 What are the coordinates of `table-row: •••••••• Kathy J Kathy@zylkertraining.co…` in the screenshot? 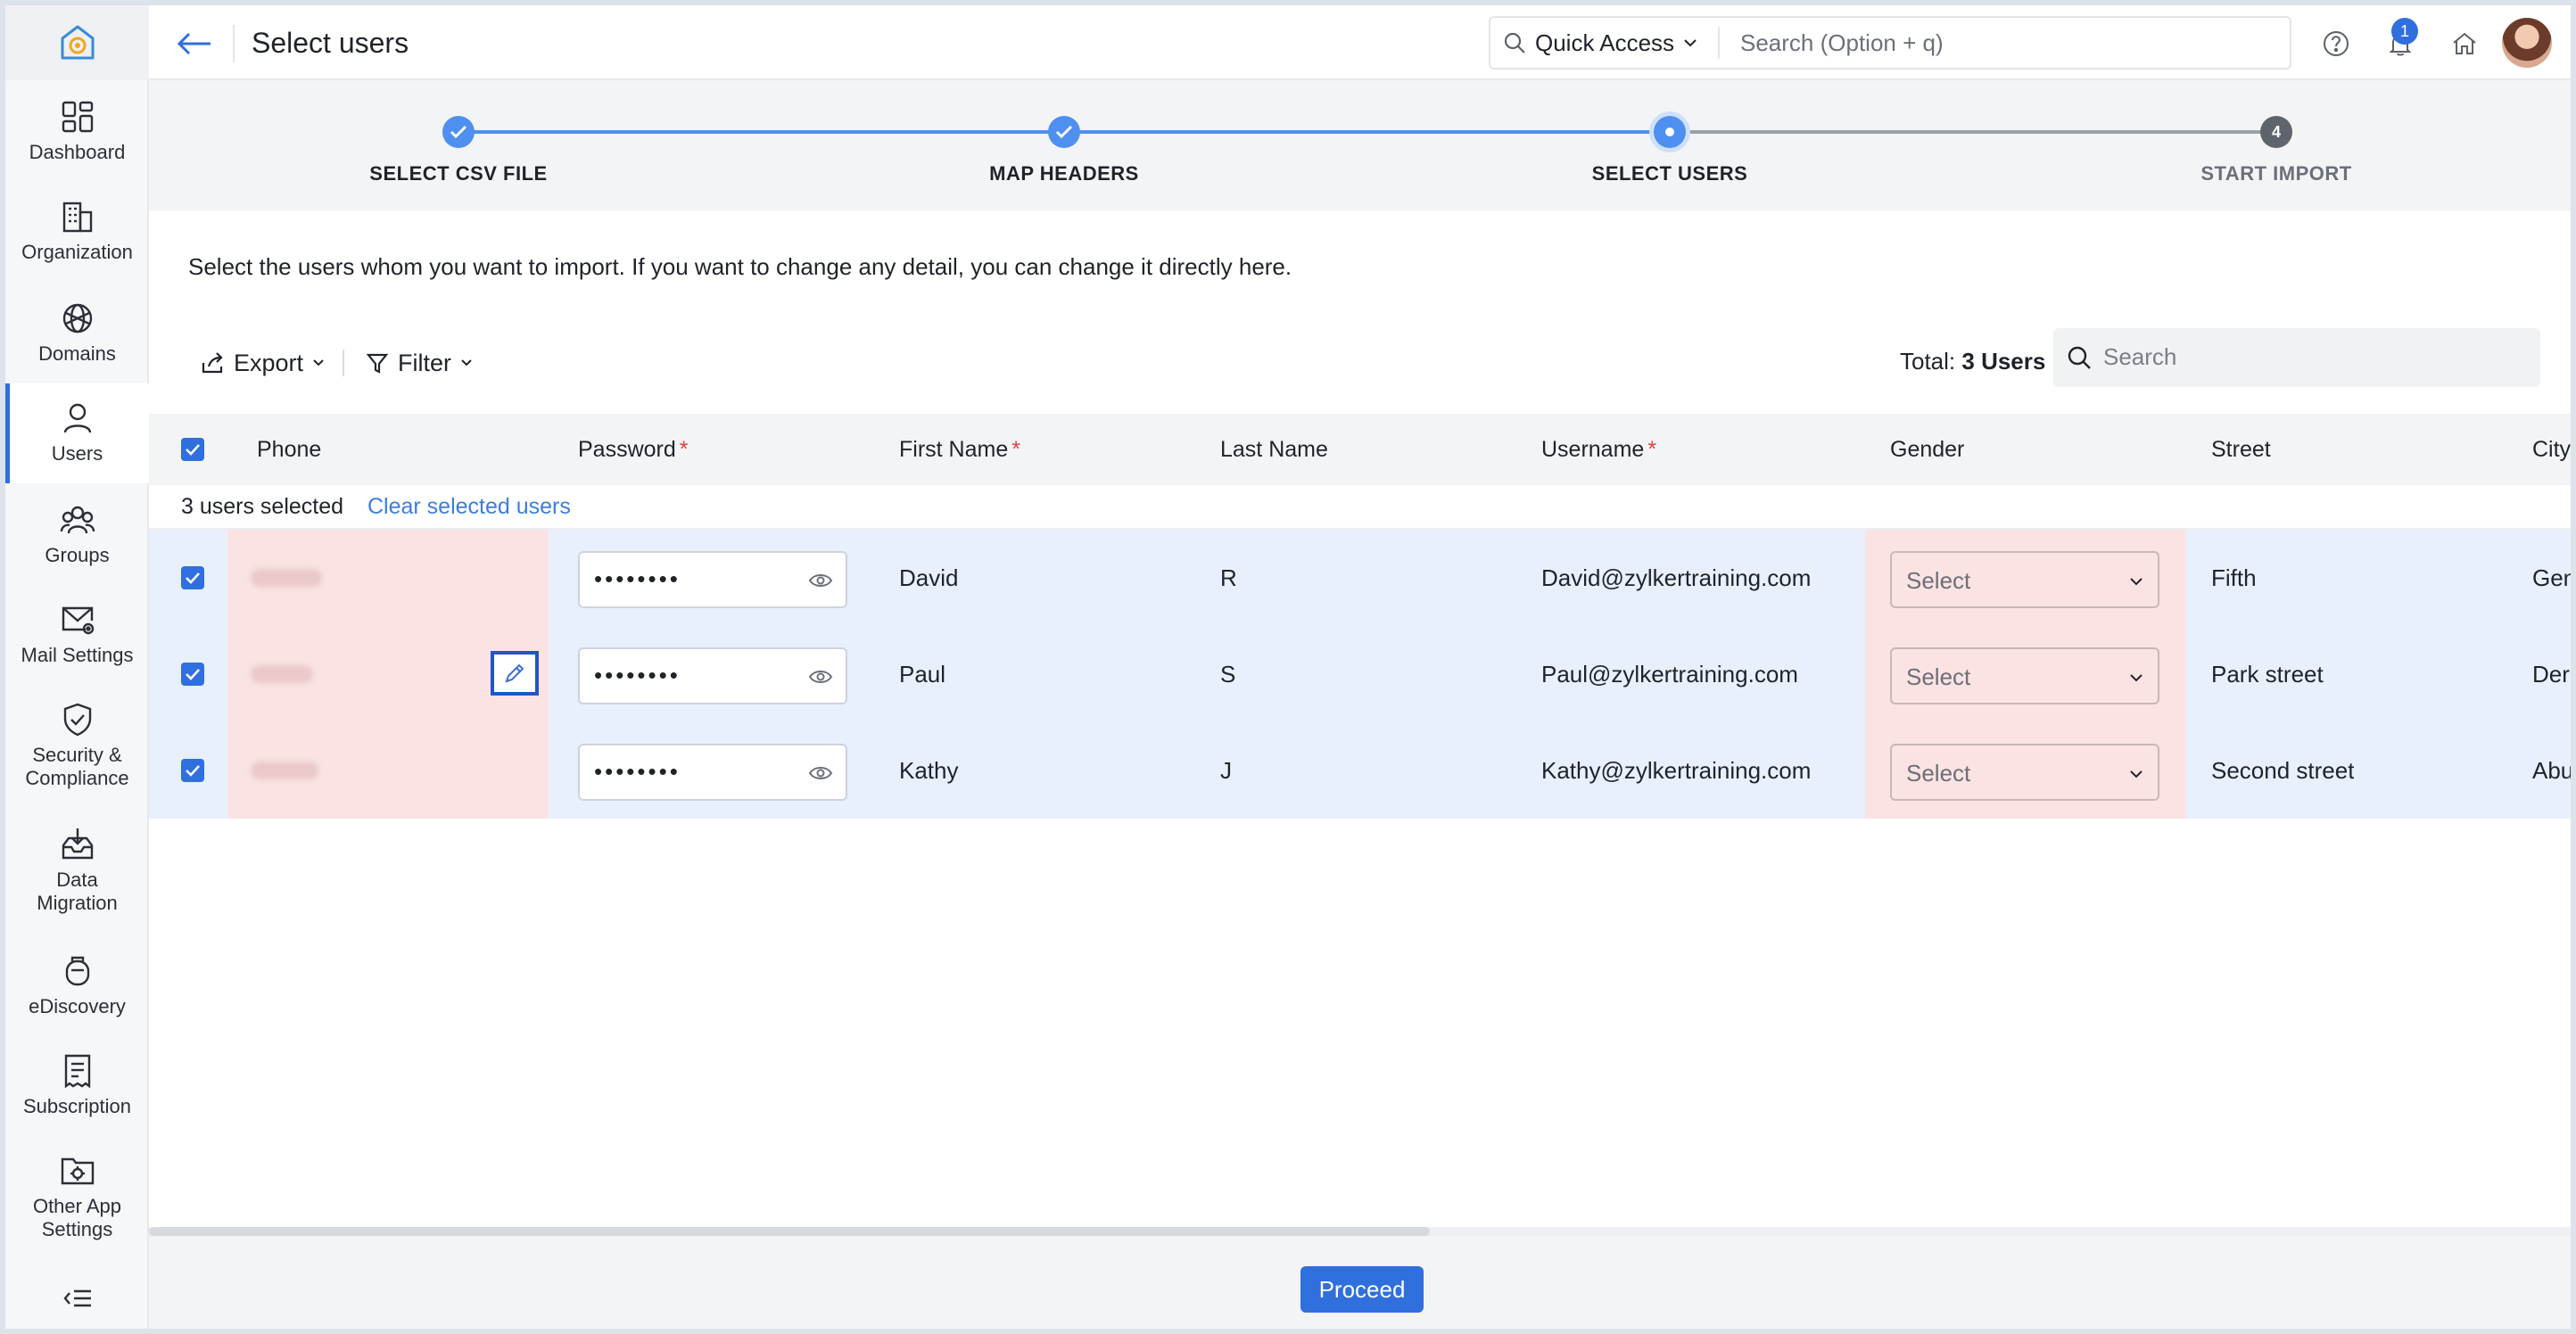 It's located at (1360, 770).